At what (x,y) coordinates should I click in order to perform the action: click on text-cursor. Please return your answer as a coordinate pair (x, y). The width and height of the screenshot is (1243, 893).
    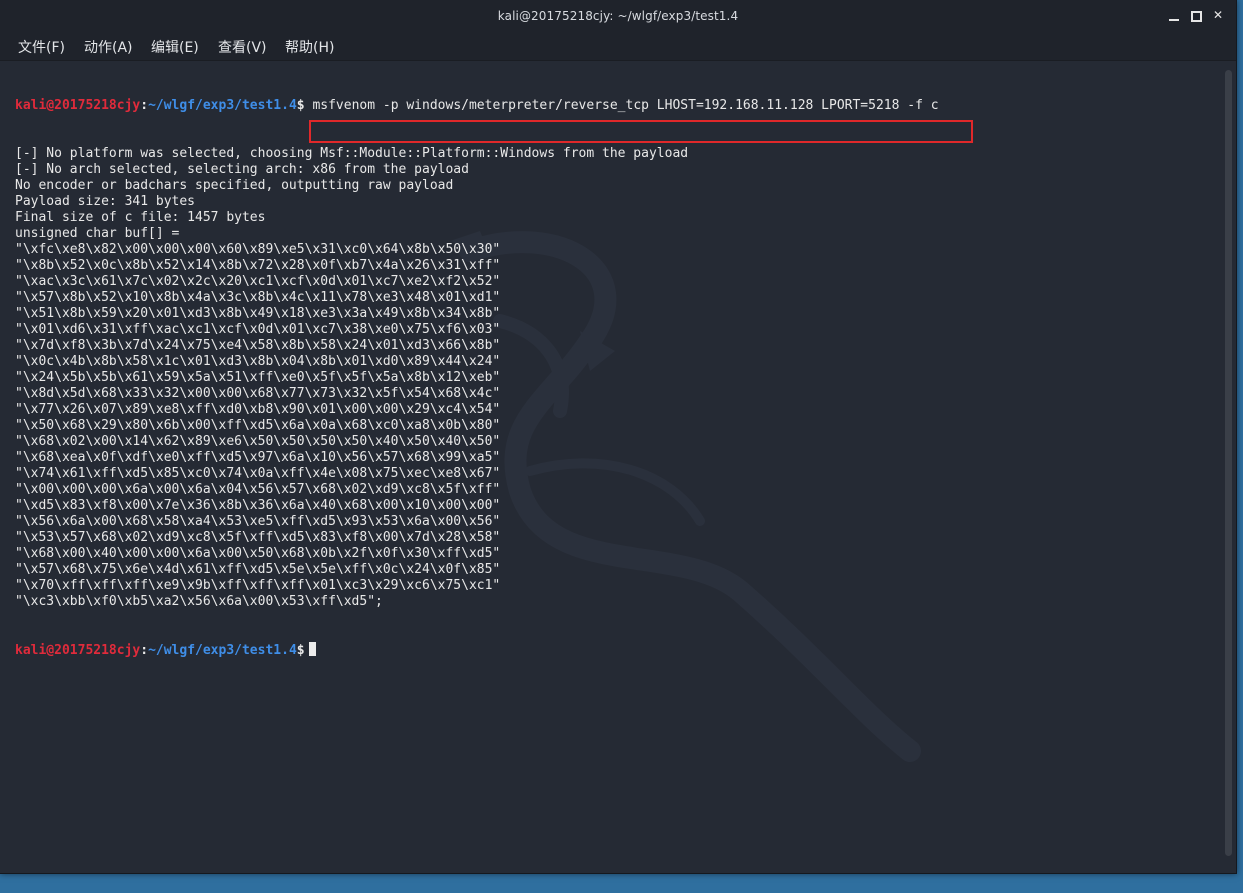
    Looking at the image, I should click on (312, 649).